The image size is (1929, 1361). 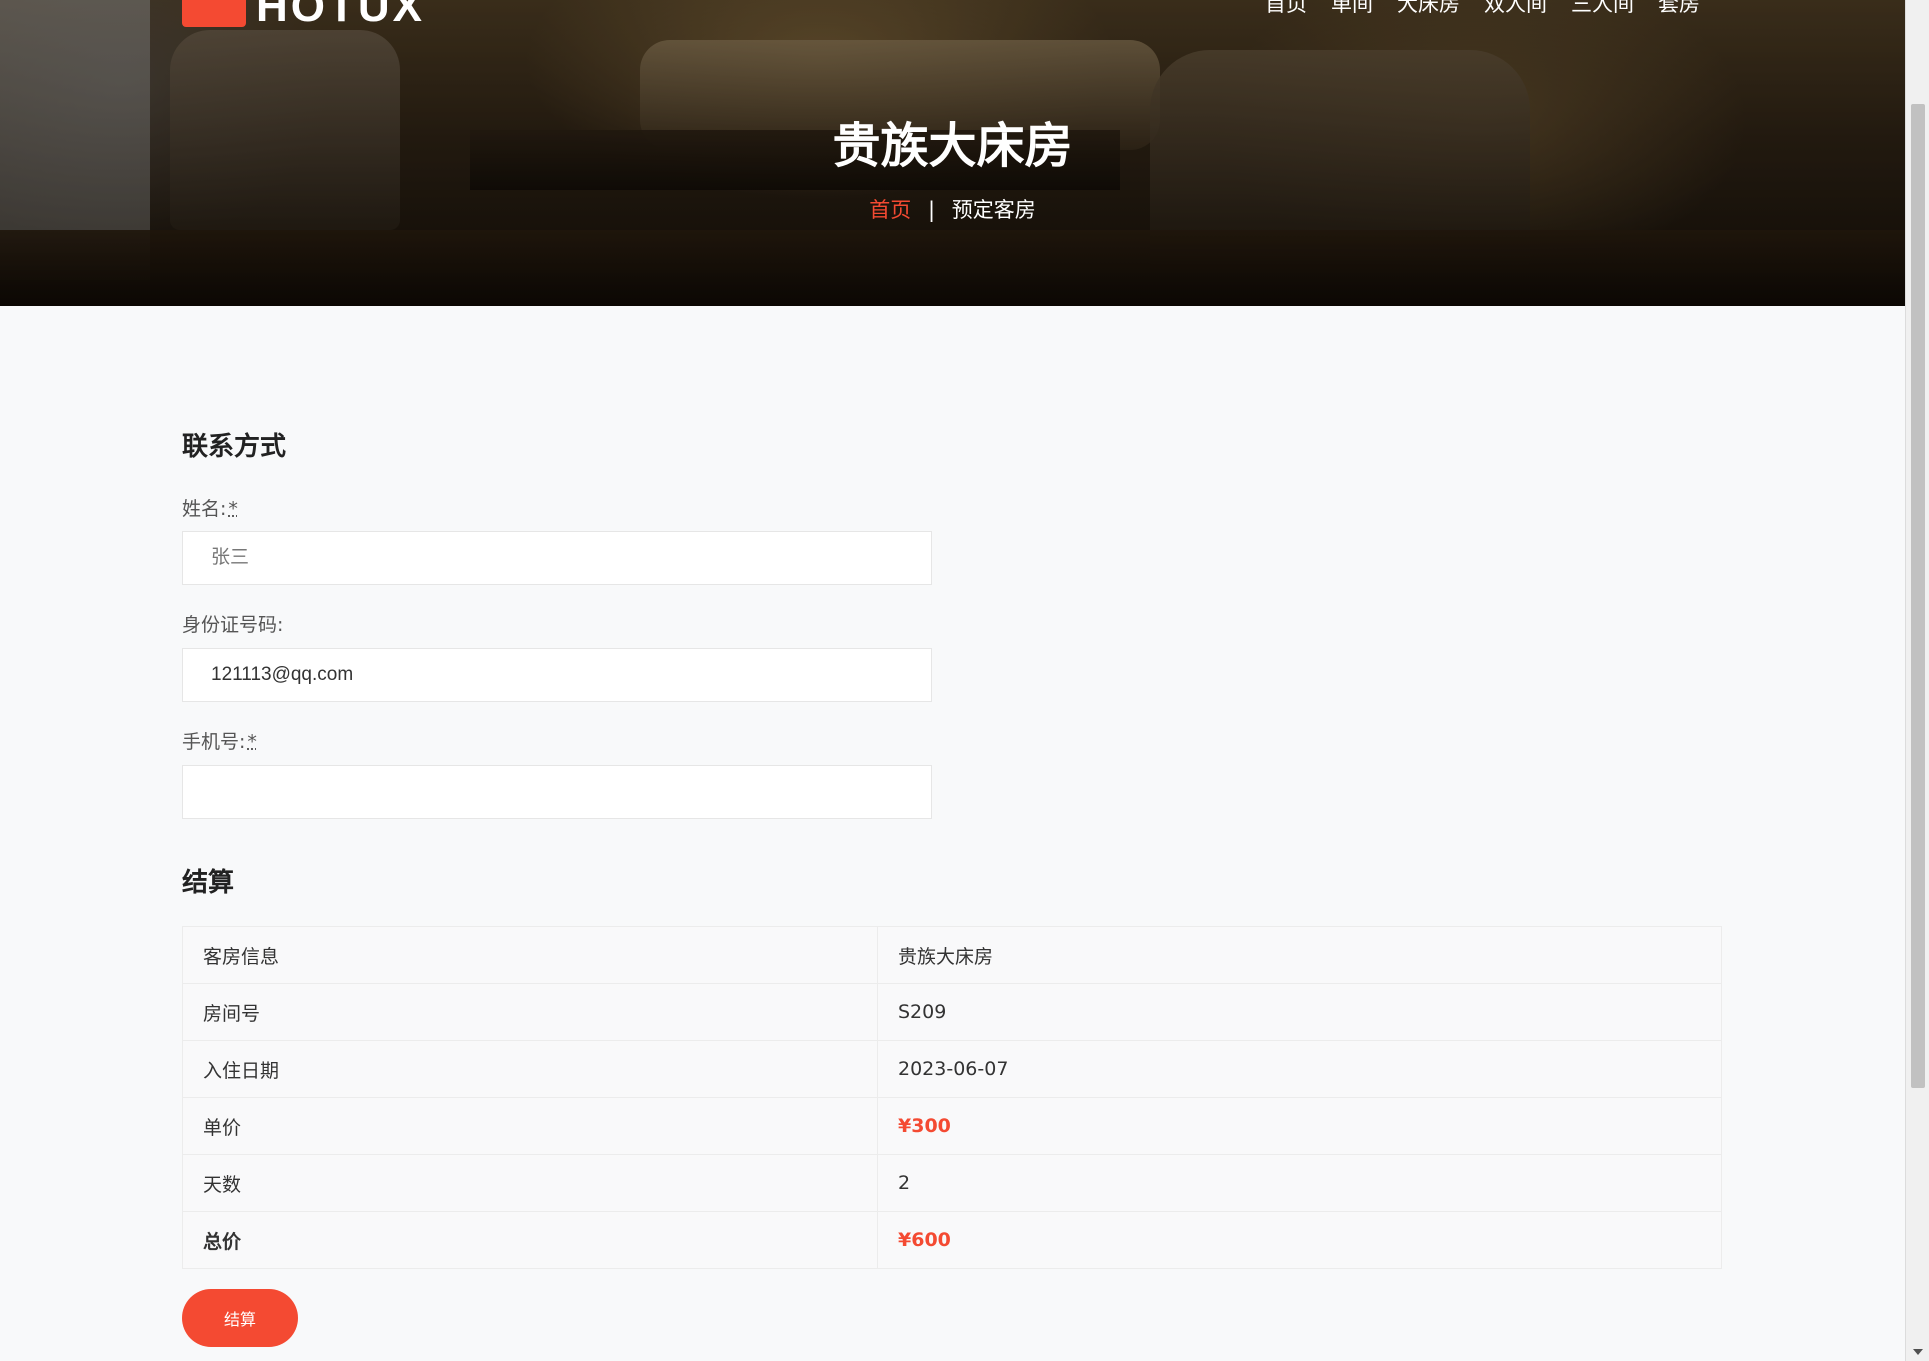 I want to click on logo-text: HOTUX, so click(x=340, y=15).